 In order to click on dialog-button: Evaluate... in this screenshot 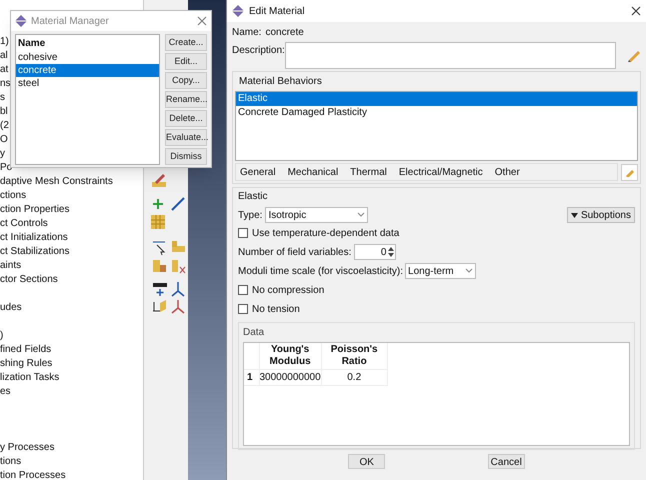, I will do `click(186, 137)`.